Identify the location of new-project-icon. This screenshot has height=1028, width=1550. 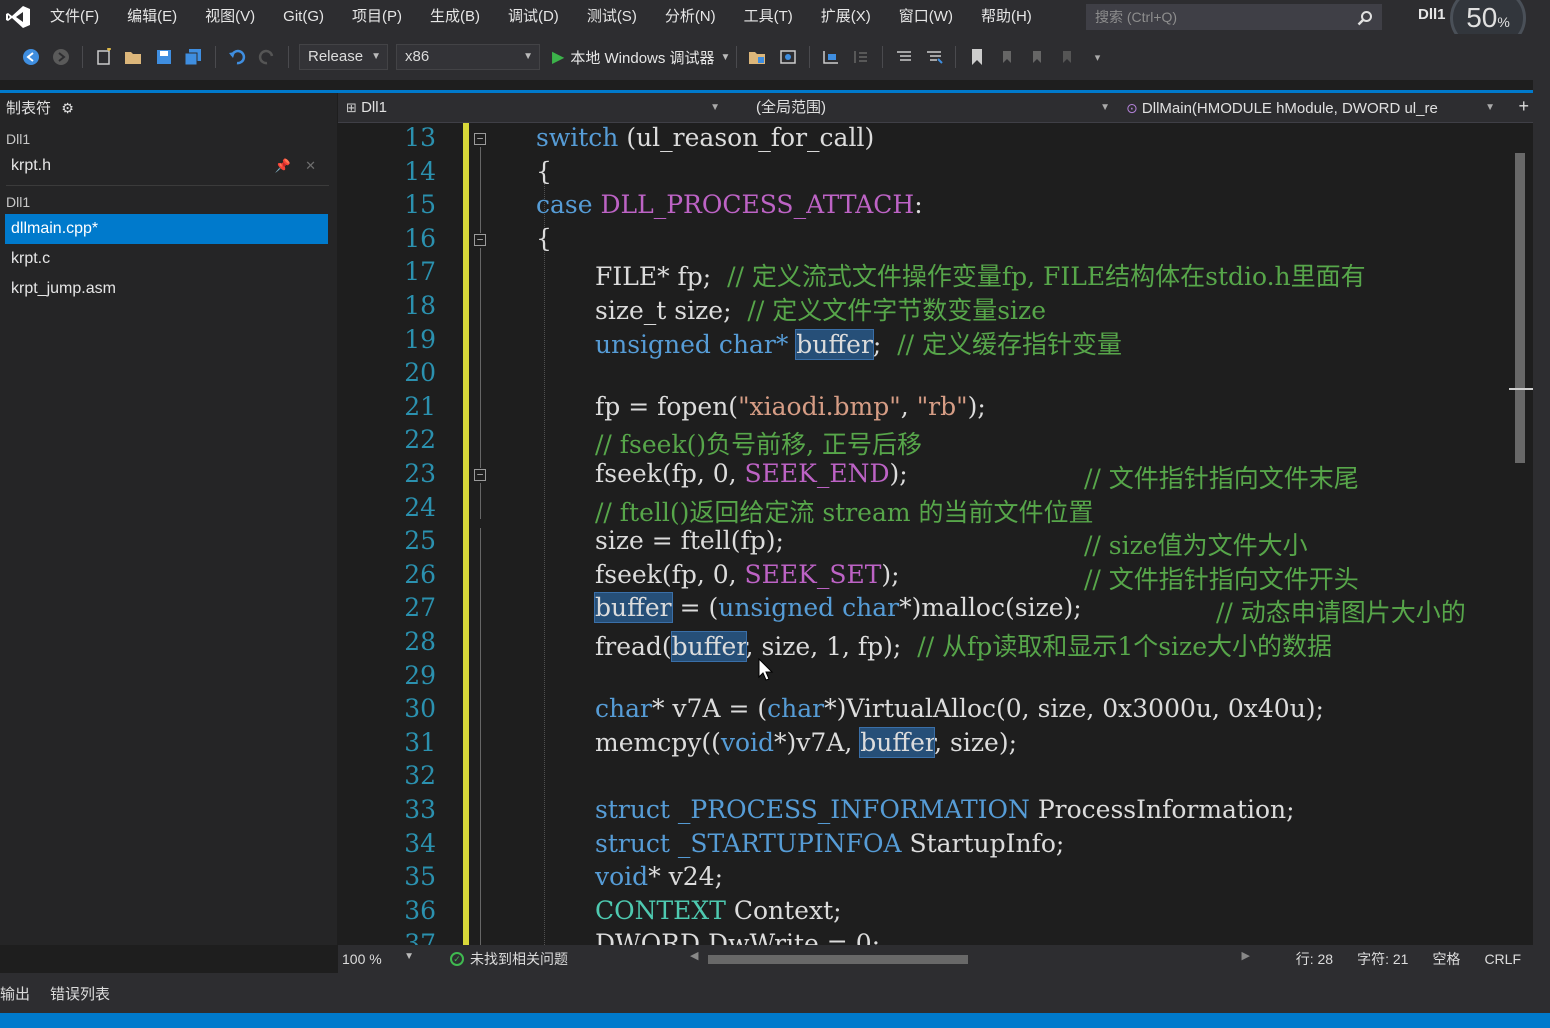
(104, 57).